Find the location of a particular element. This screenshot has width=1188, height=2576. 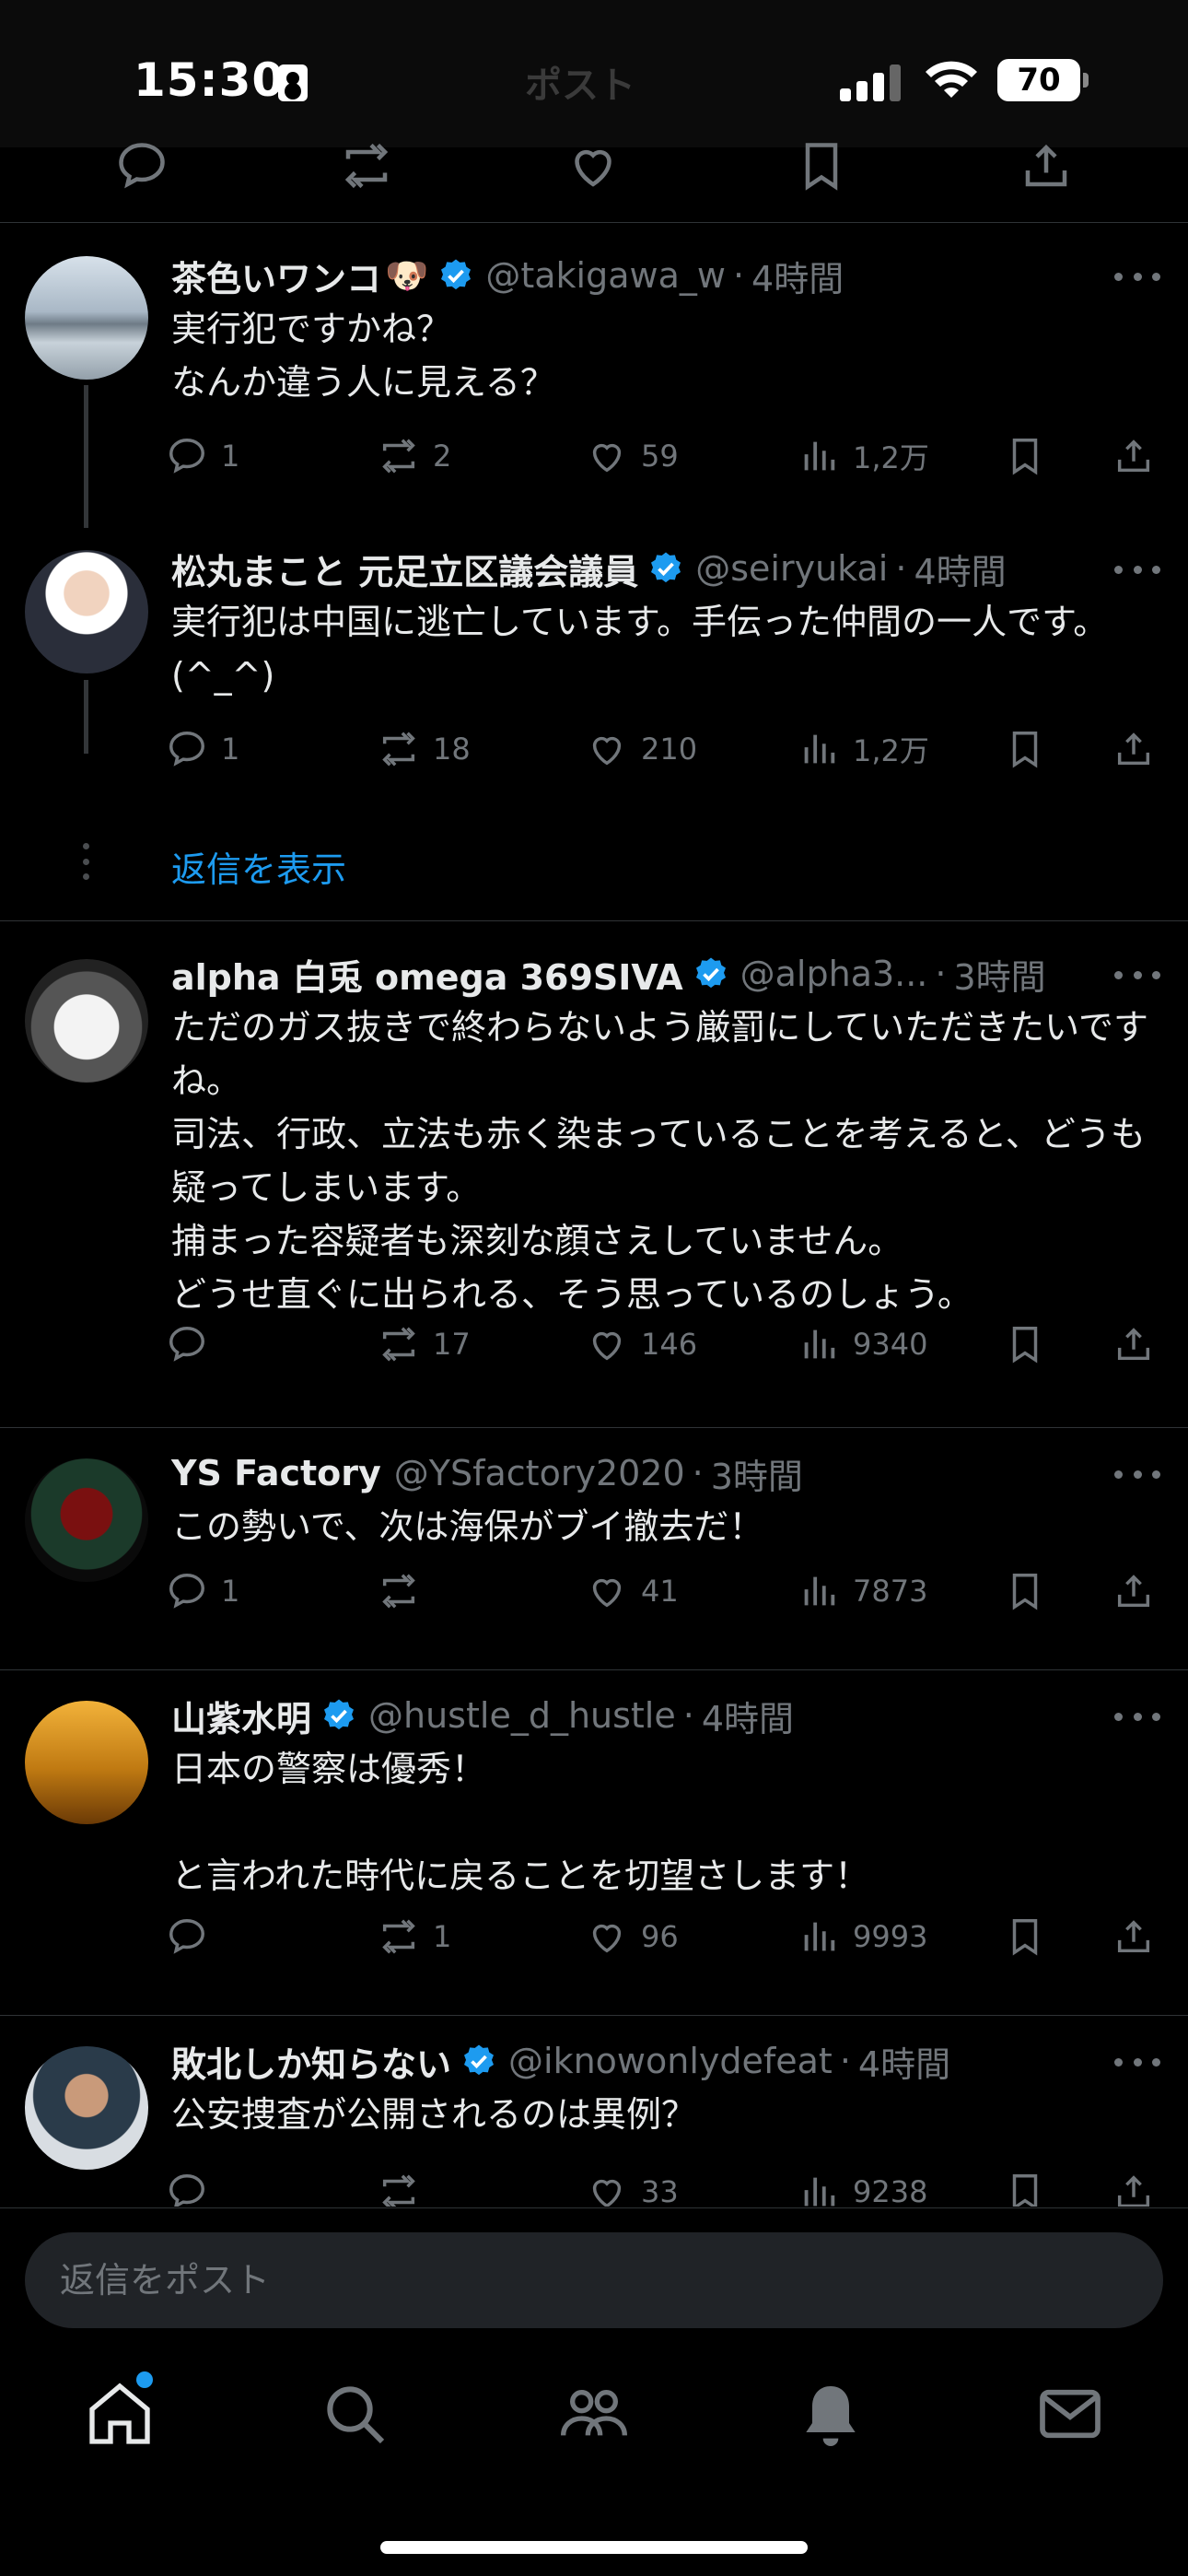

views-button: 9340 is located at coordinates (862, 1344).